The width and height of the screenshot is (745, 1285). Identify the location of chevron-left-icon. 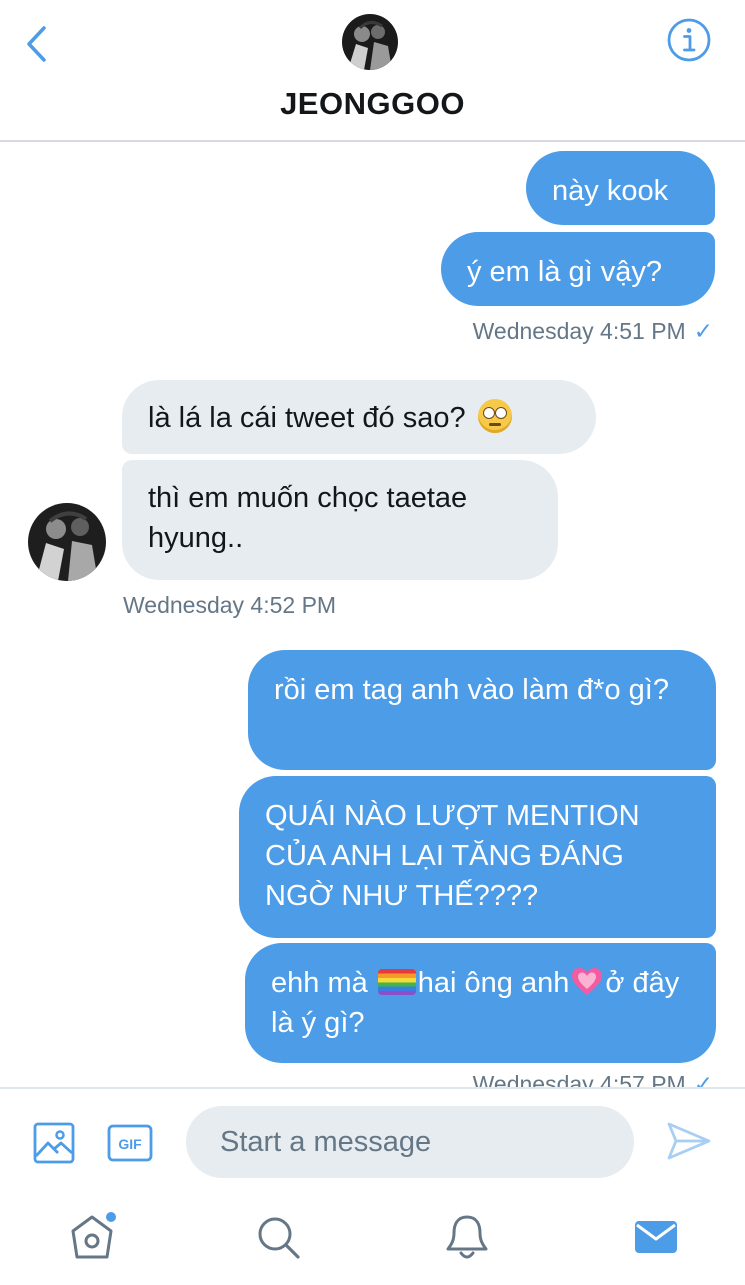
(36, 44).